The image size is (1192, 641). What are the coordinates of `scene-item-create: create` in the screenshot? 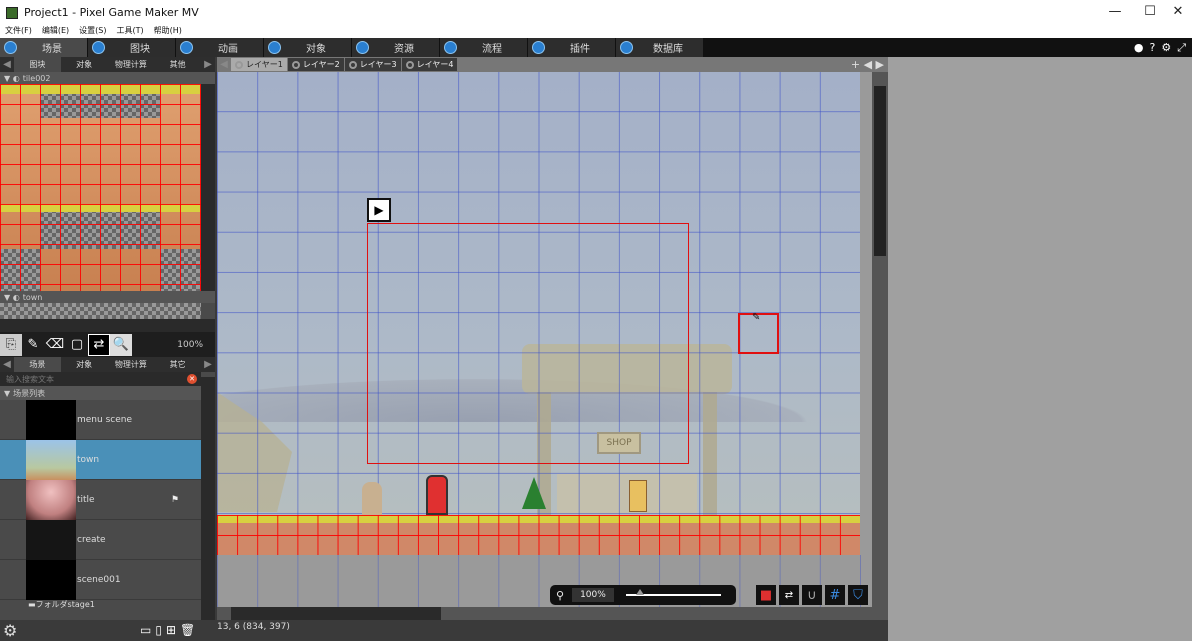 It's located at (100, 539).